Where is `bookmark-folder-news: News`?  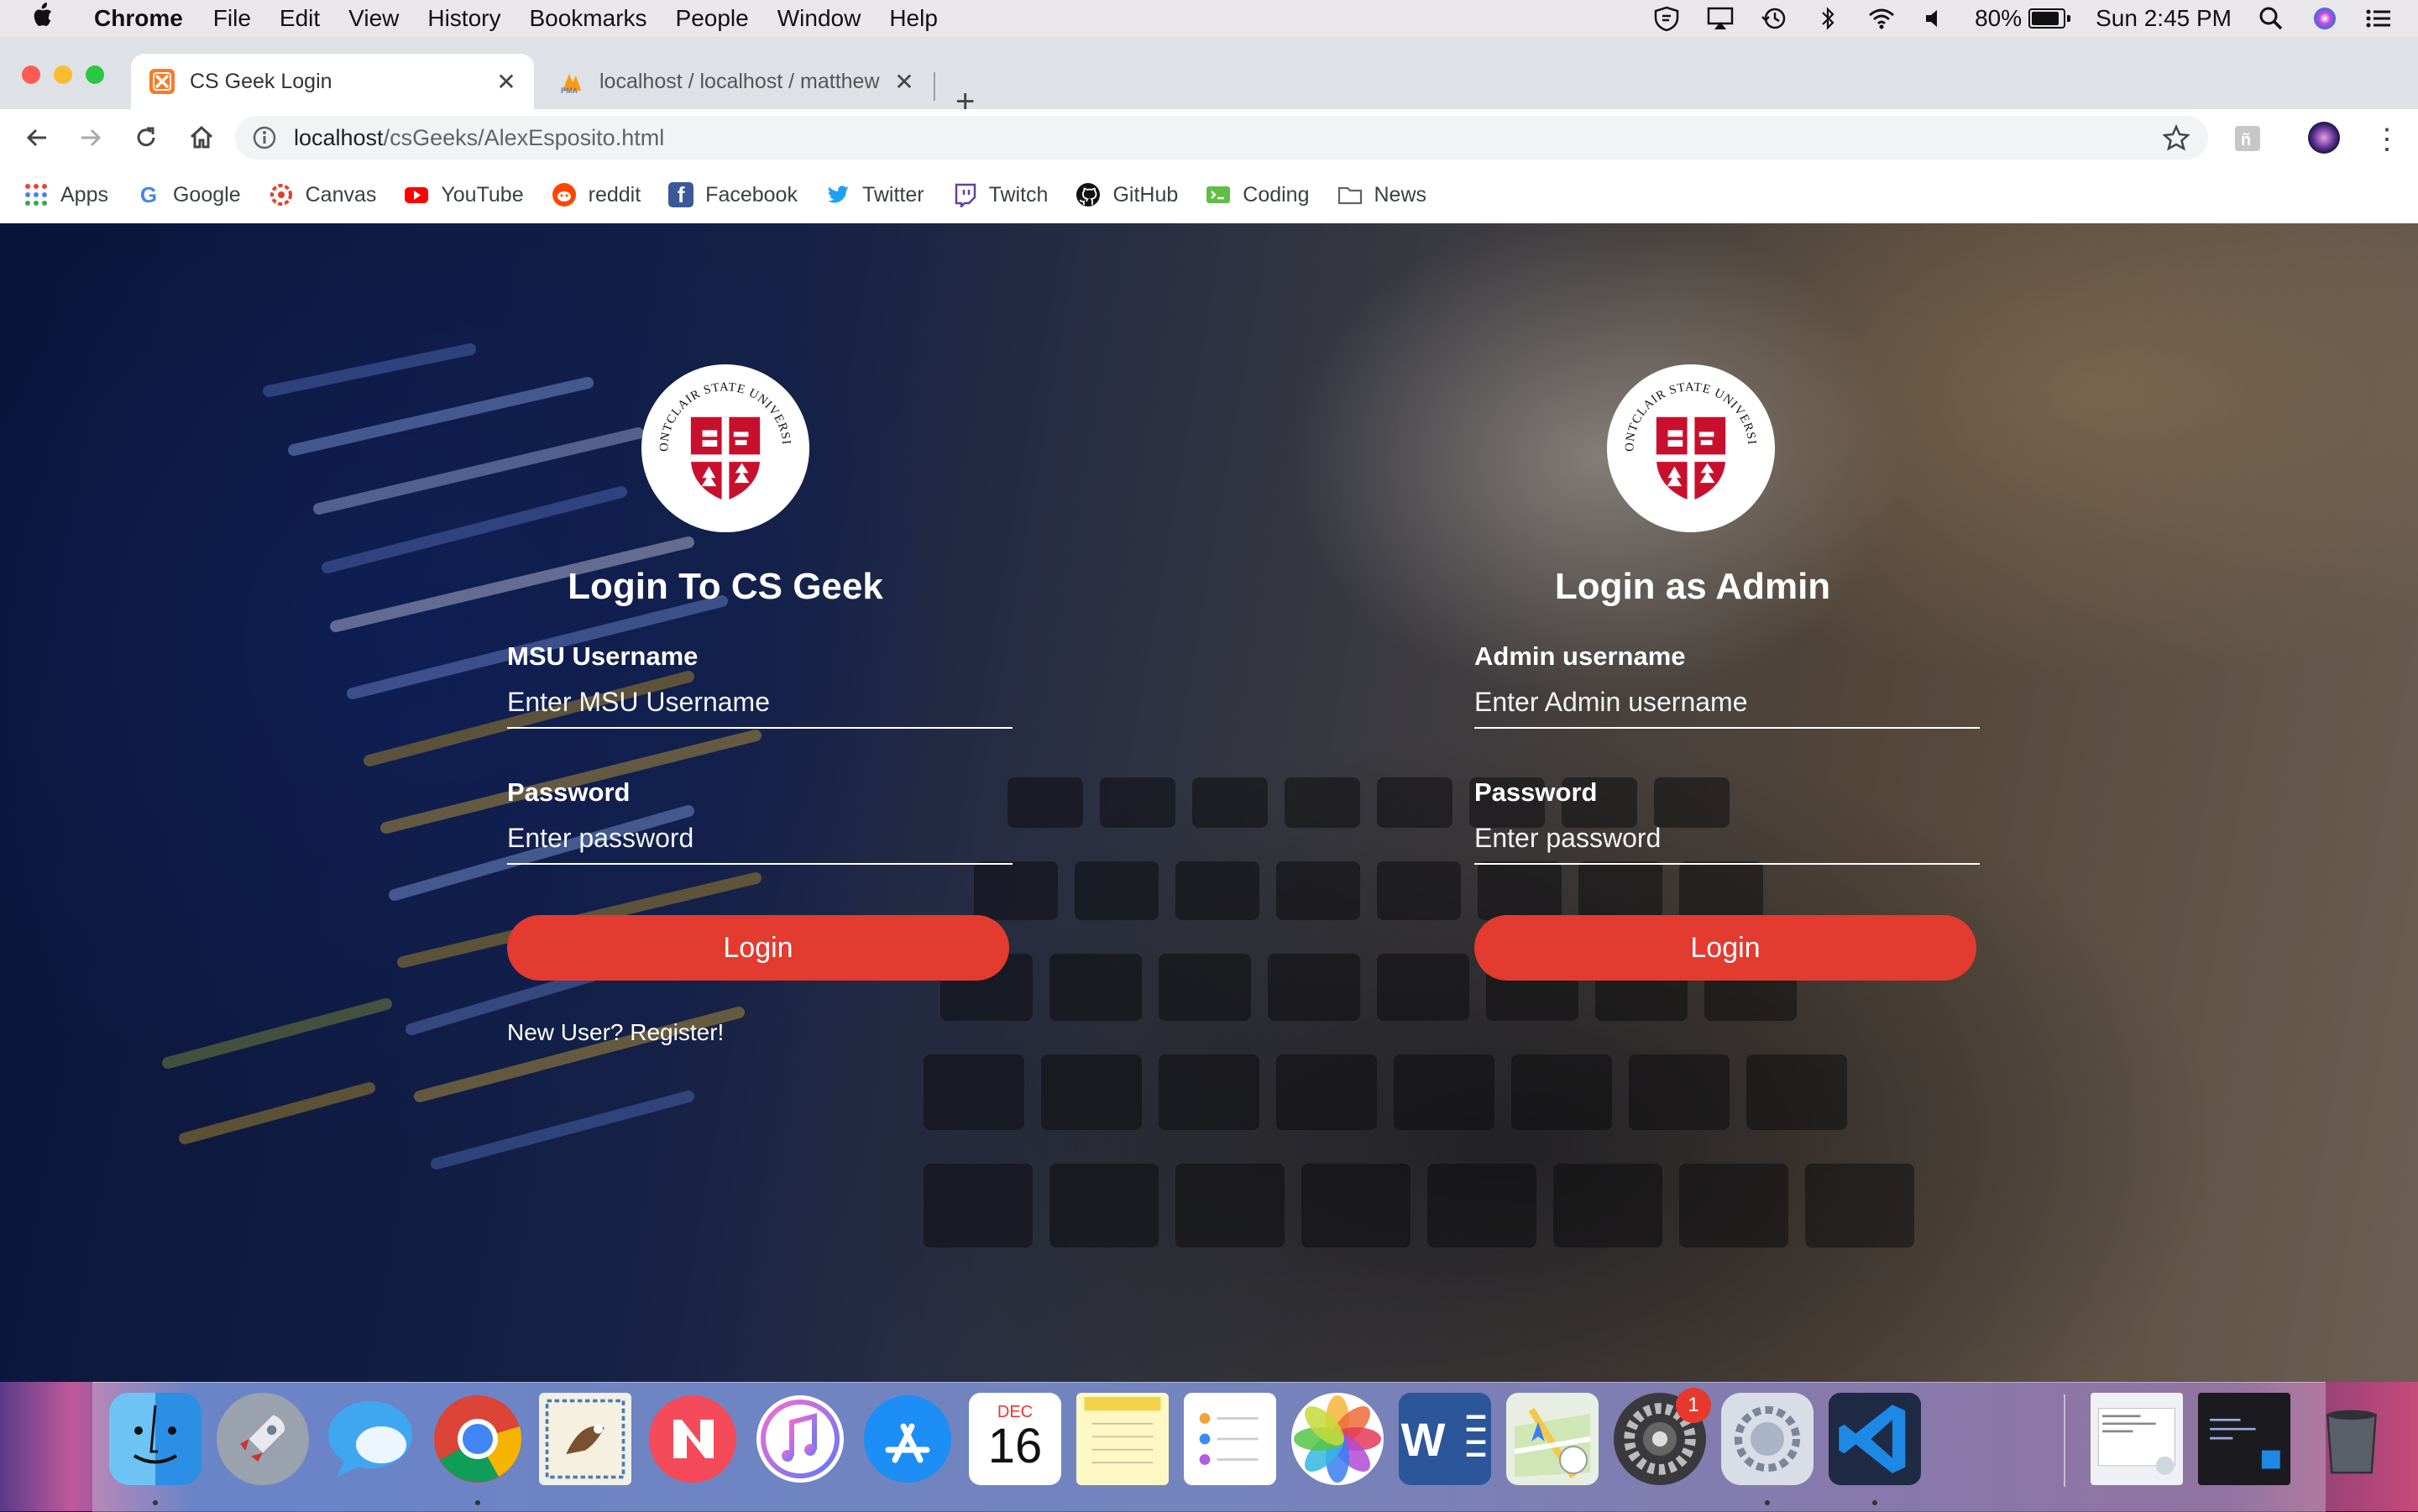
bookmark-folder-news: News is located at coordinates (1382, 194).